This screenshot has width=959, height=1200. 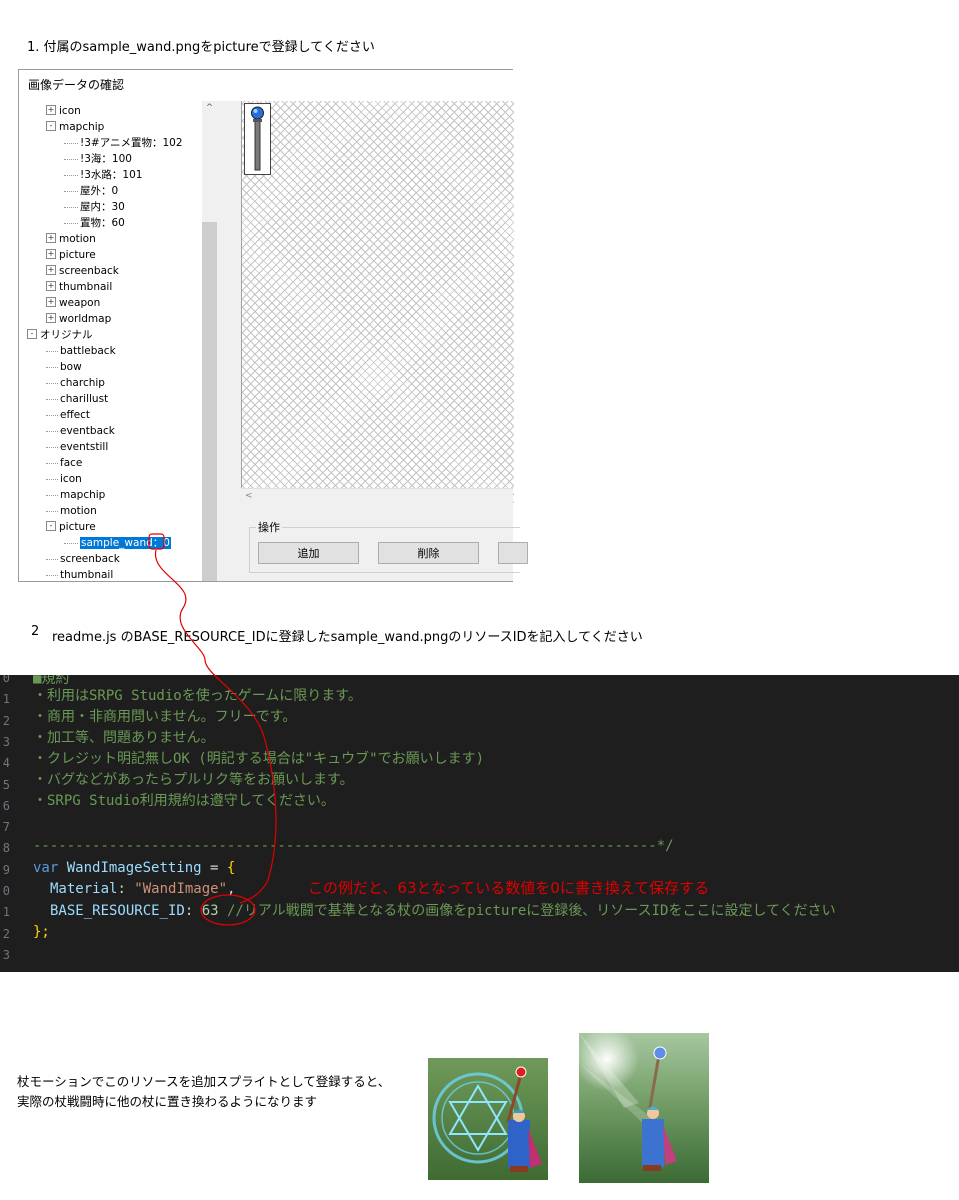 I want to click on annotation-overlay, so click(x=212, y=729).